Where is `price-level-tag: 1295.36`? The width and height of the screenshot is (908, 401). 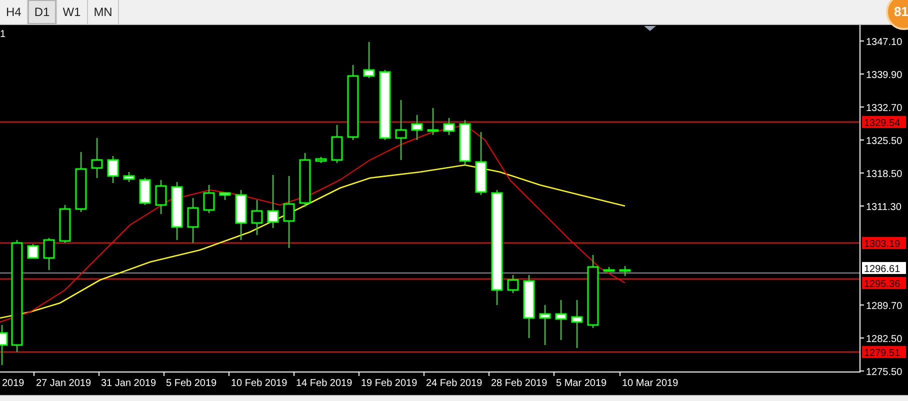 price-level-tag: 1295.36 is located at coordinates (884, 283).